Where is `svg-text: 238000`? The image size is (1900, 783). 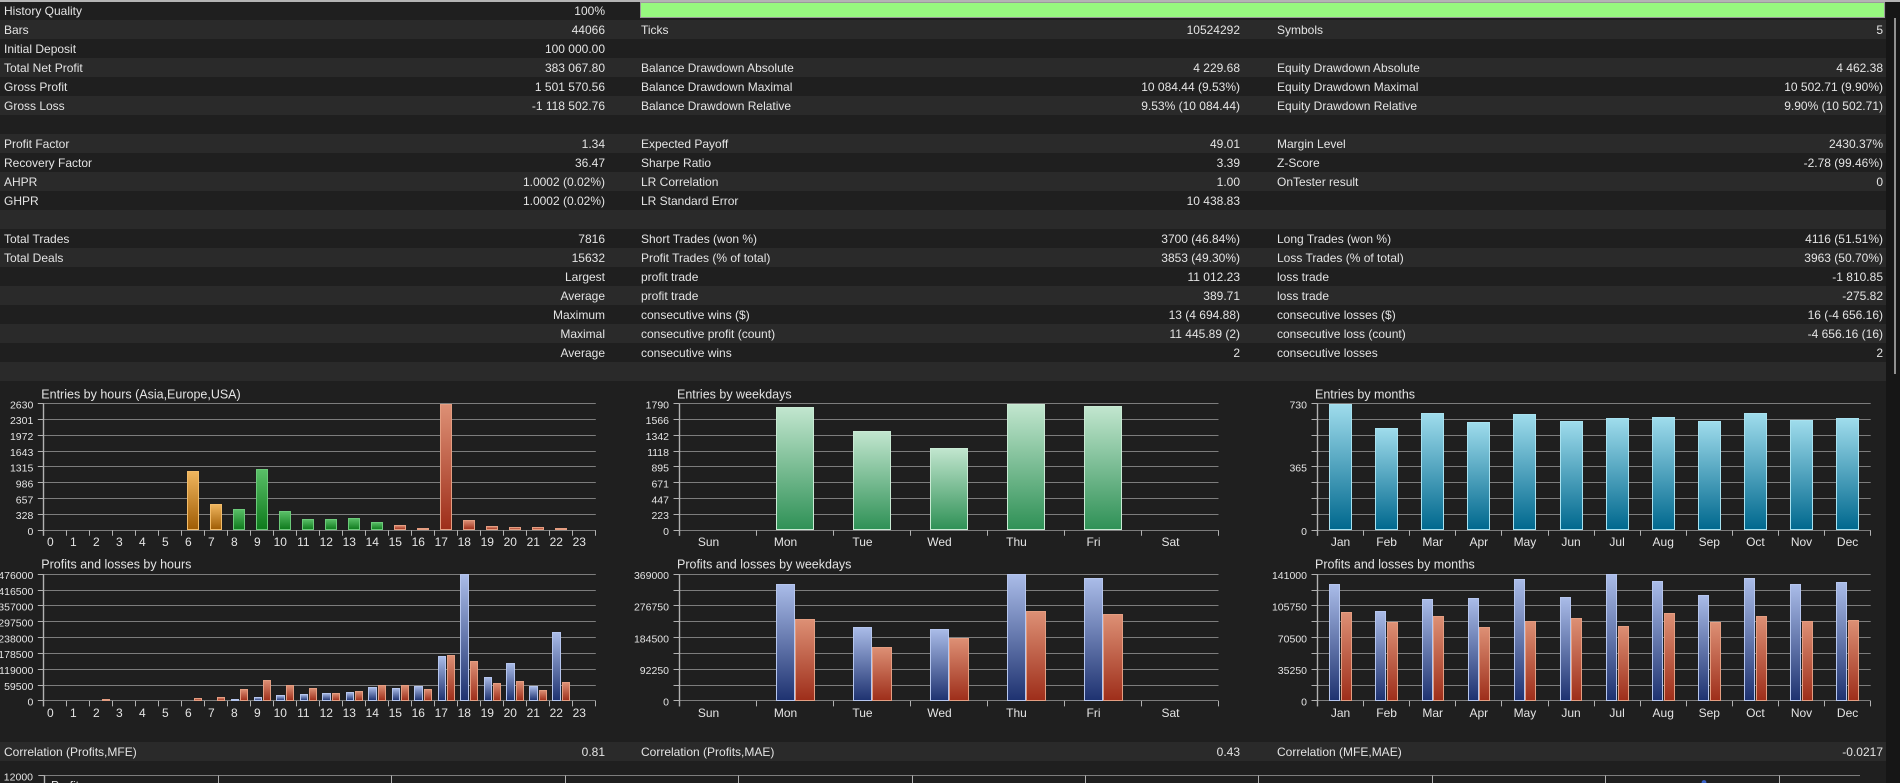
svg-text: 238000 is located at coordinates (16, 639).